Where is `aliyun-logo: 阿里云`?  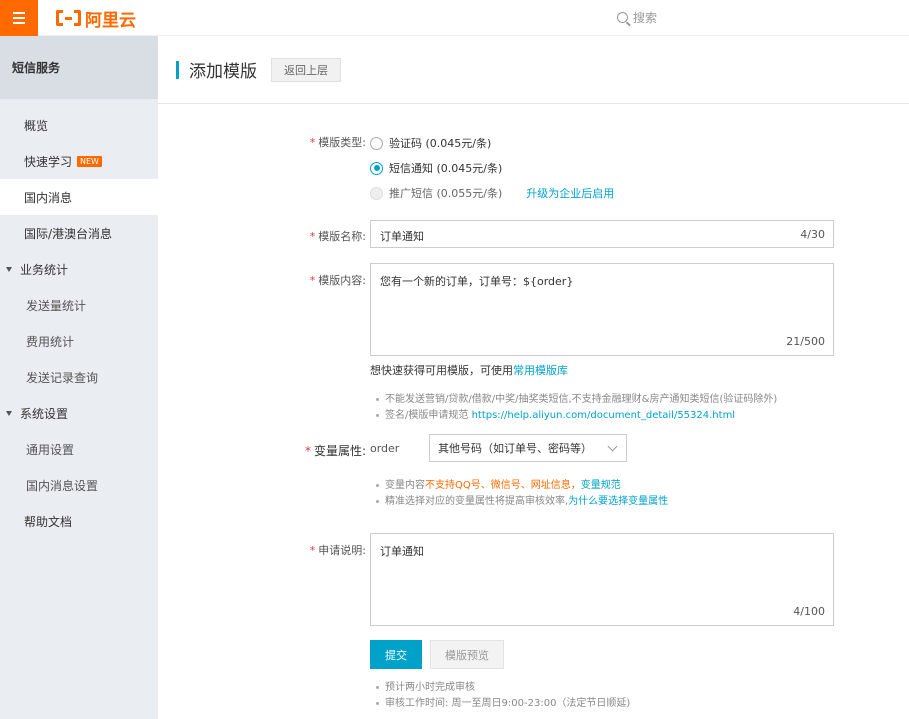
aliyun-logo: 阿里云 is located at coordinates (96, 19).